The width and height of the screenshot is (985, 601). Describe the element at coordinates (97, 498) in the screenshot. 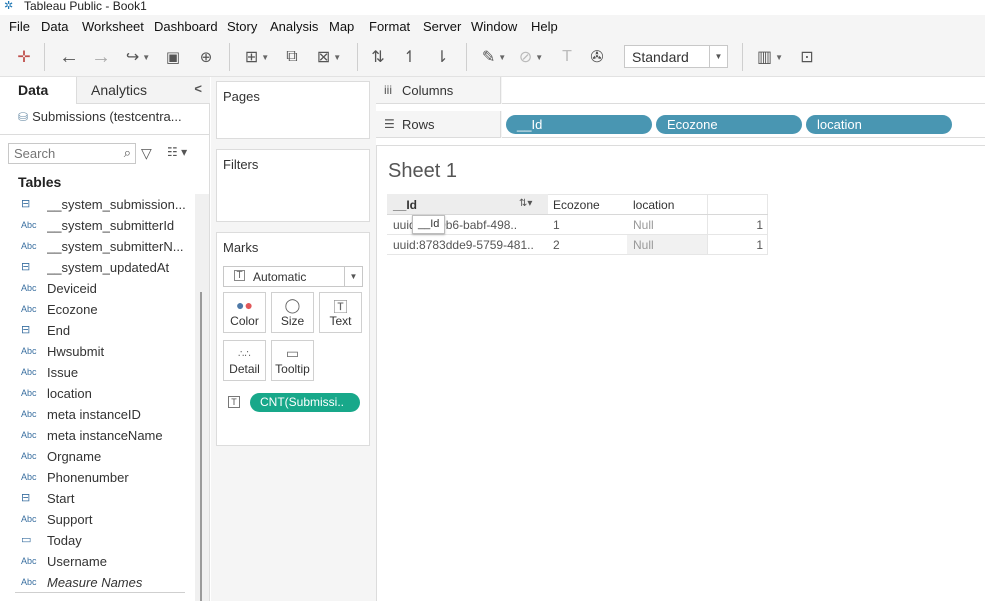

I see `field-item: ⊟ Start` at that location.